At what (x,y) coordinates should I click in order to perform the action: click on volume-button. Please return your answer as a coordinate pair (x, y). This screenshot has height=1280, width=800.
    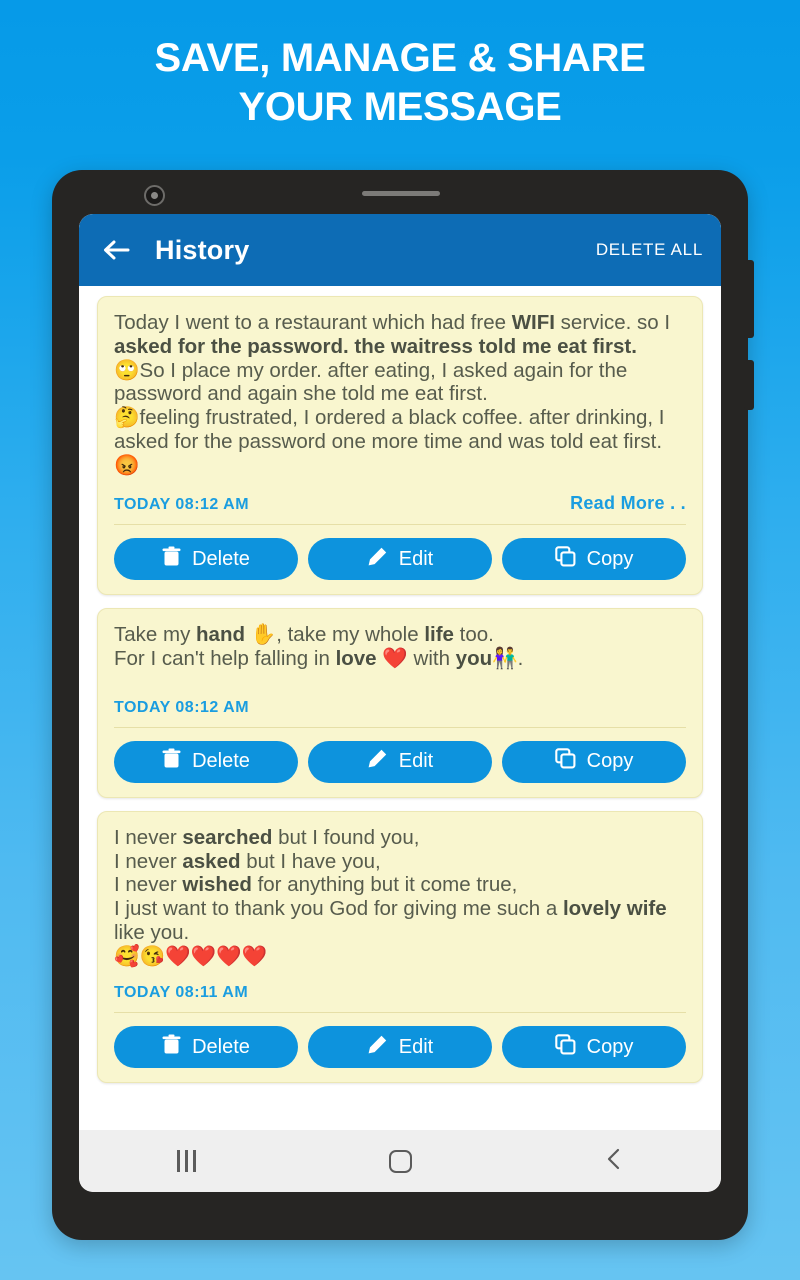
    Looking at the image, I should click on (749, 385).